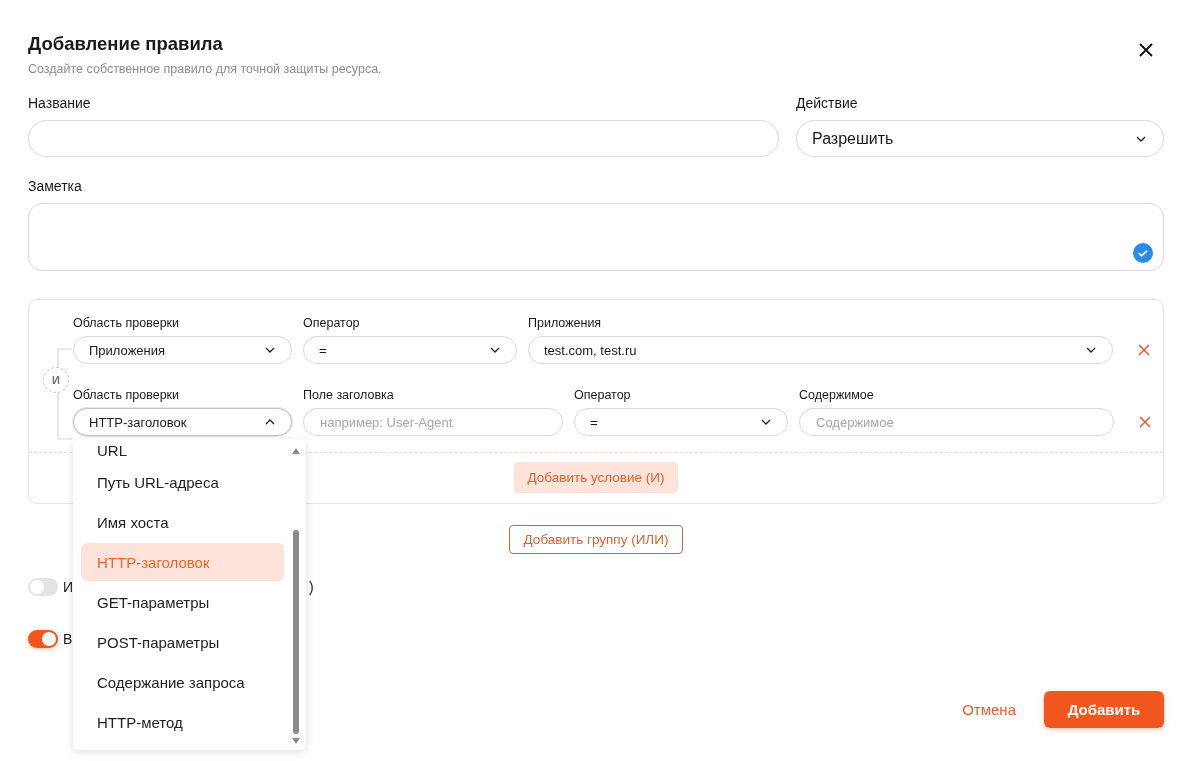  What do you see at coordinates (182, 642) in the screenshot?
I see `dropdown-option: POST-параметры` at bounding box center [182, 642].